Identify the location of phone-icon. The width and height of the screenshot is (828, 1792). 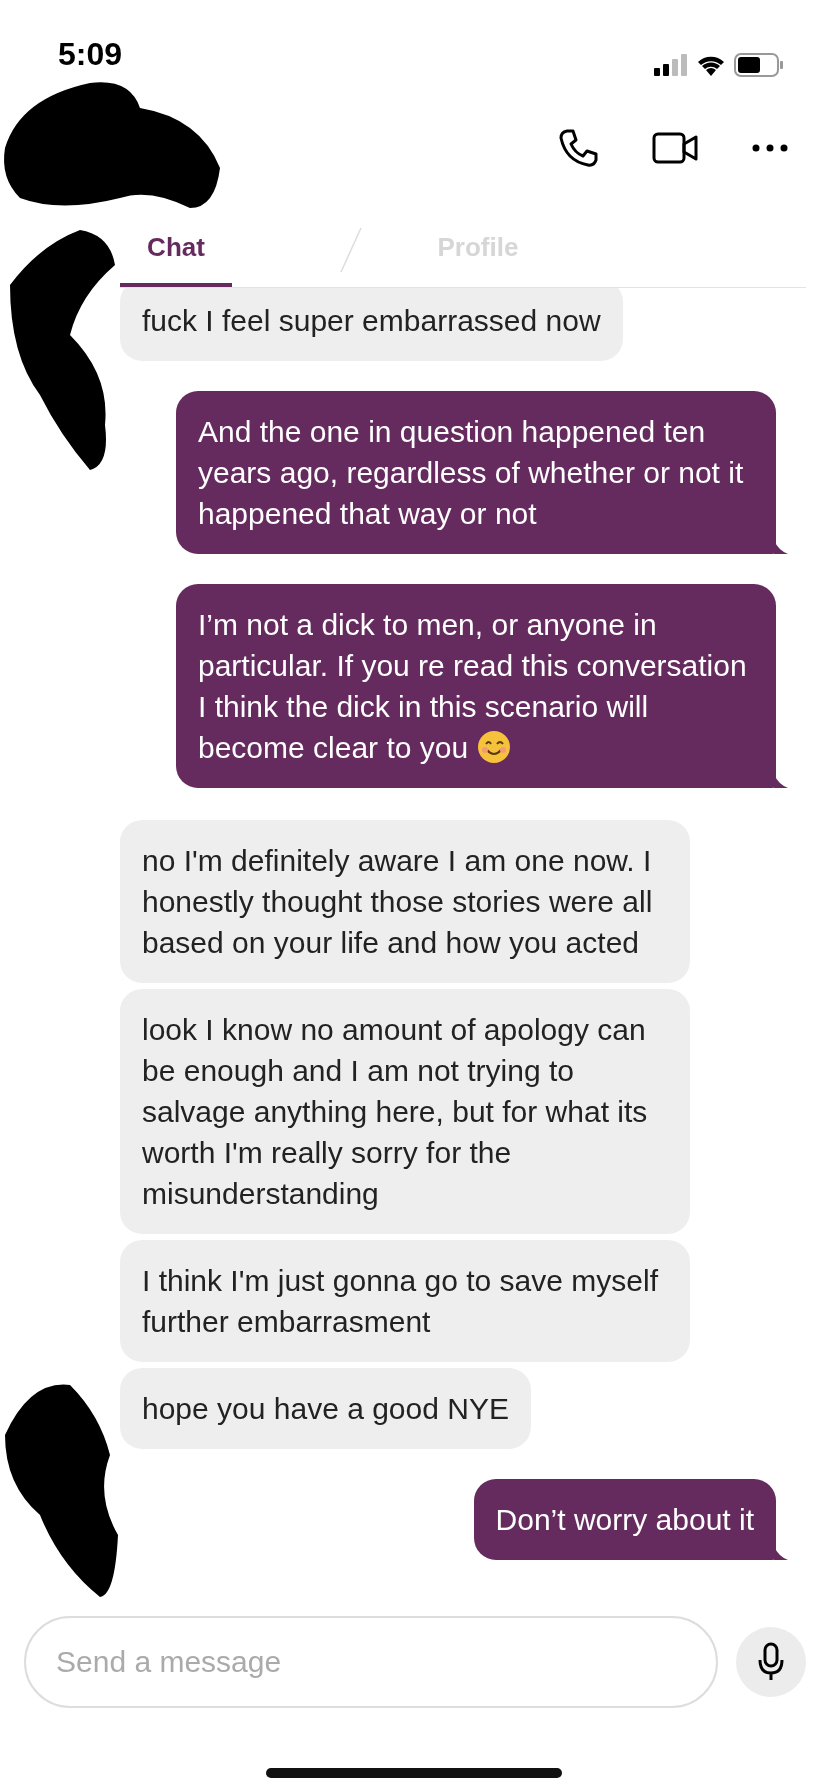
(578, 148).